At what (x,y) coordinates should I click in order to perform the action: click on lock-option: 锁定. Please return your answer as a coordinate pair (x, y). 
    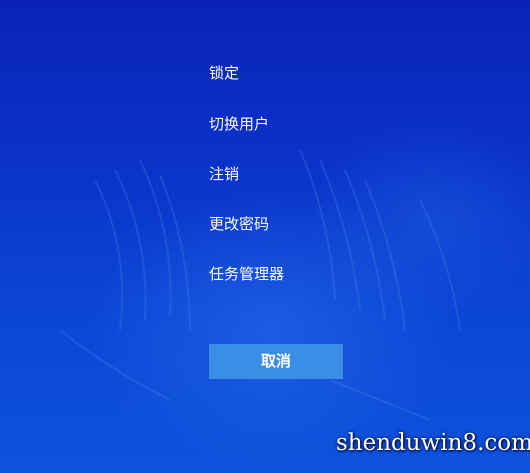
    Looking at the image, I should click on (224, 73).